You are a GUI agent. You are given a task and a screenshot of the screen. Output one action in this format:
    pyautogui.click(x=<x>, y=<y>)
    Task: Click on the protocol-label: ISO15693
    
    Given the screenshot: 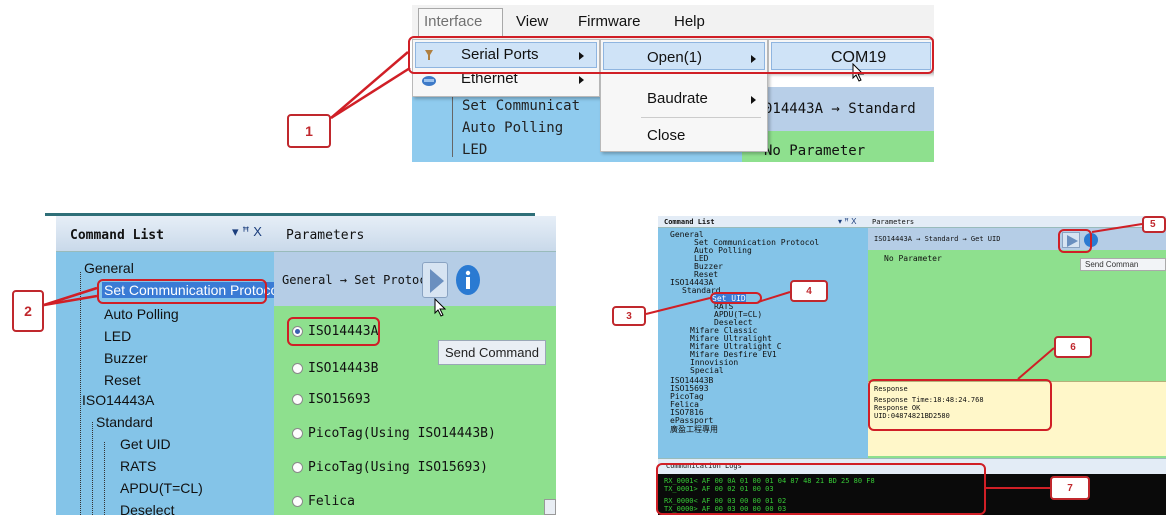 What is the action you would take?
    pyautogui.click(x=339, y=399)
    